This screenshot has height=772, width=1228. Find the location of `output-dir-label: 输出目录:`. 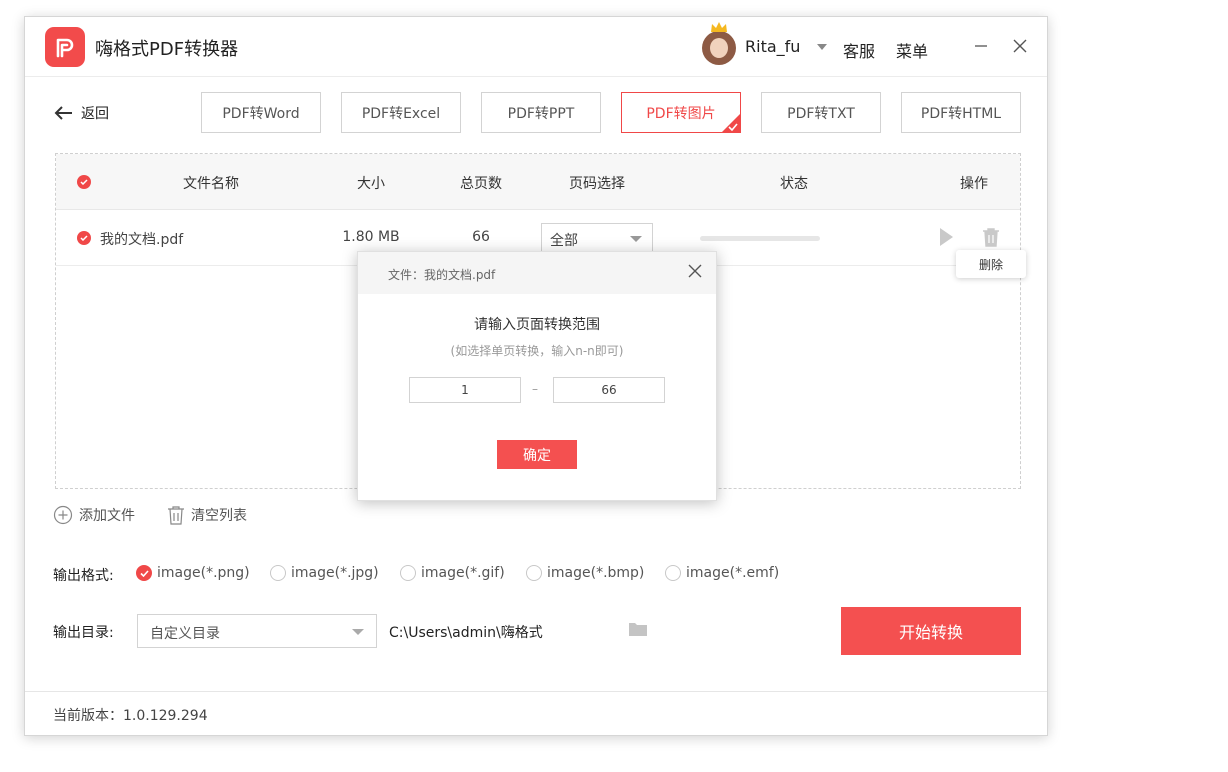

output-dir-label: 输出目录: is located at coordinates (83, 633).